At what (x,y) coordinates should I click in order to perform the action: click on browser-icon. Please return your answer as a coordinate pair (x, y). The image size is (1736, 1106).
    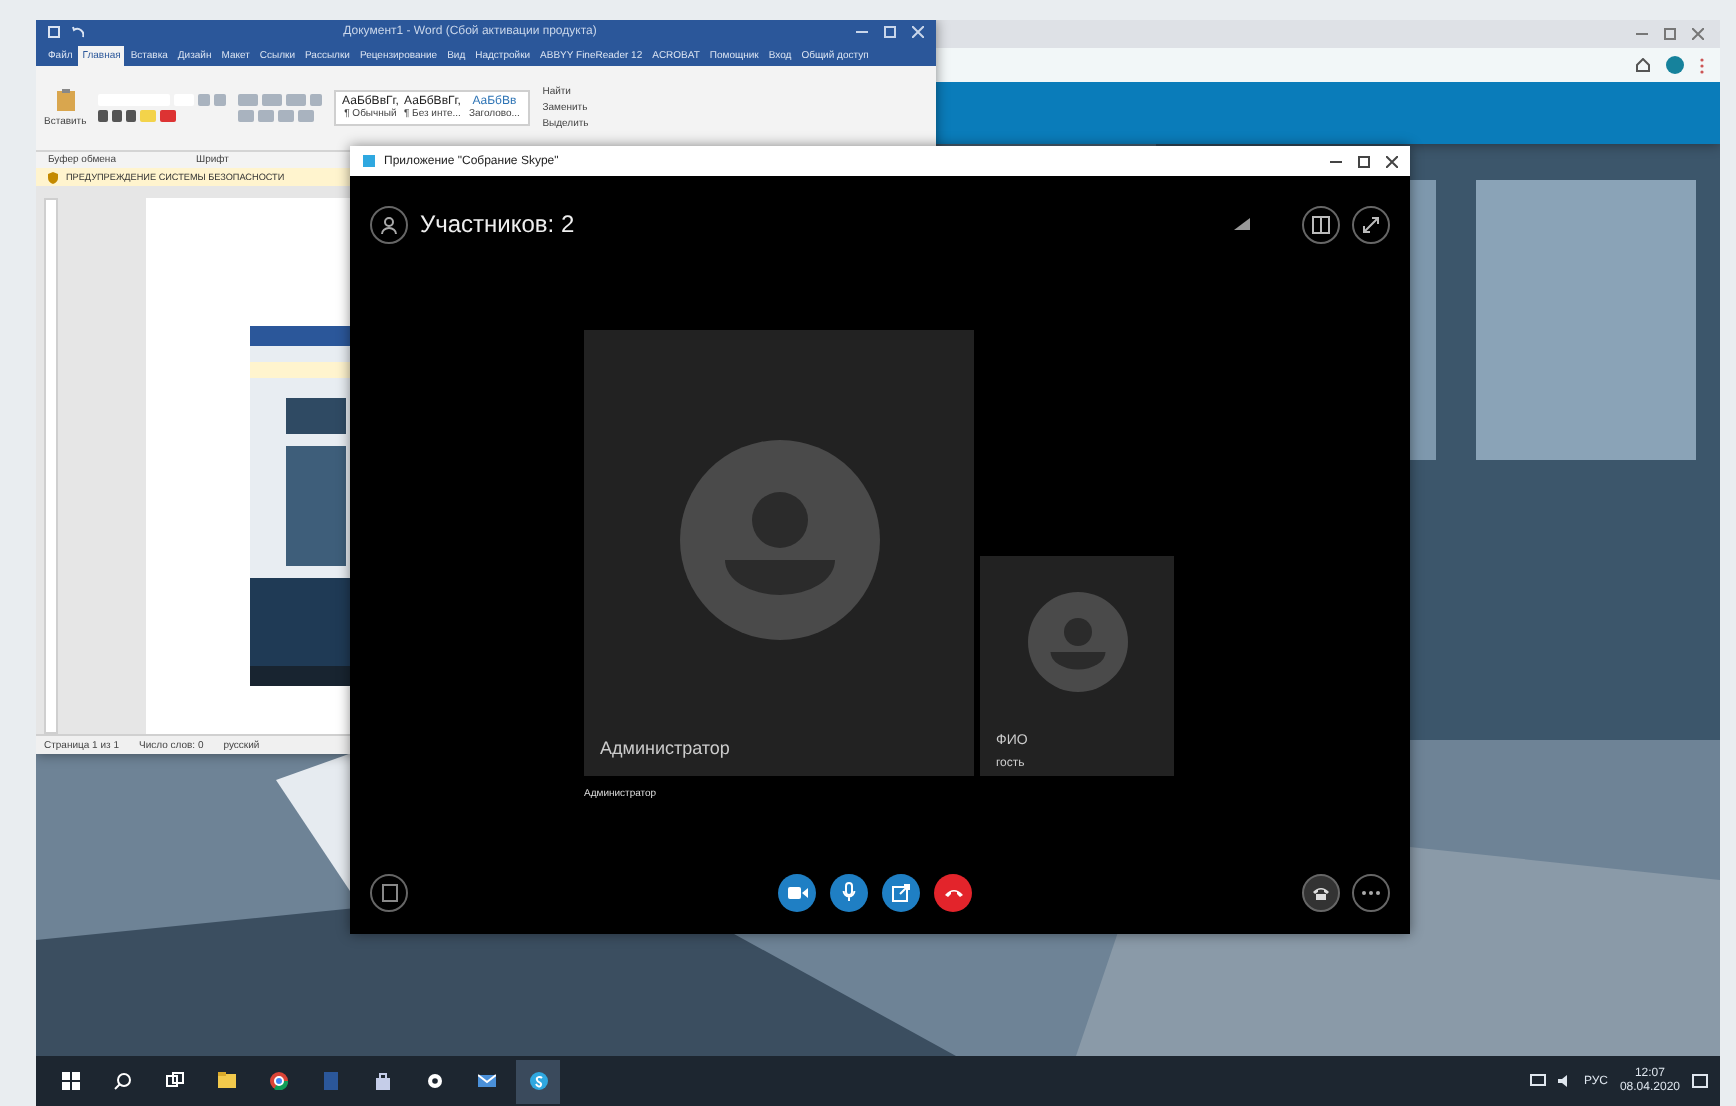
    Looking at the image, I should click on (278, 1081).